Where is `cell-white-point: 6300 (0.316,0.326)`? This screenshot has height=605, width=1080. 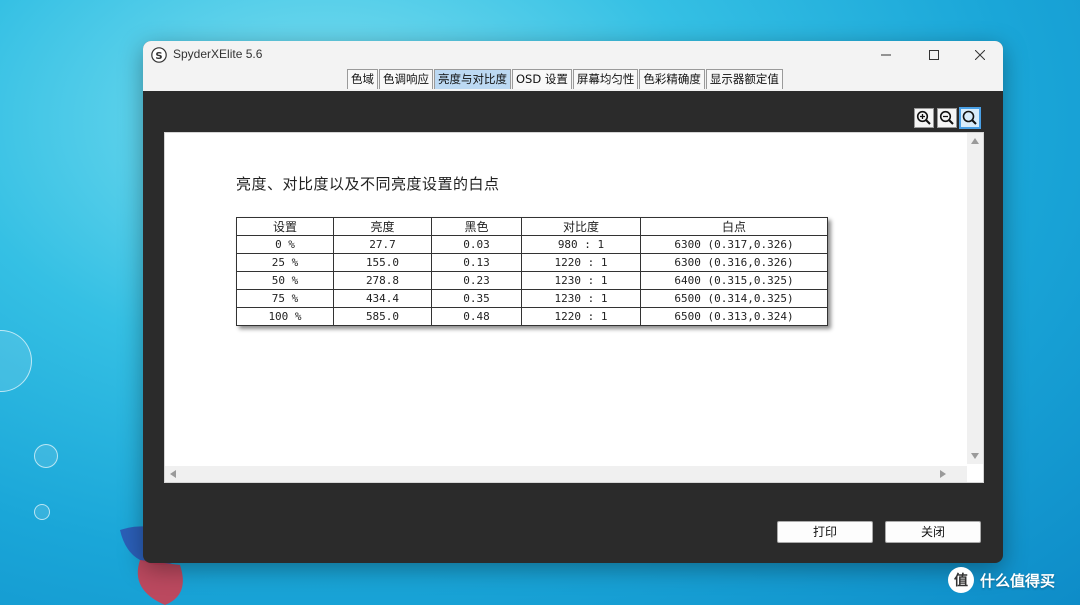
cell-white-point: 6300 (0.316,0.326) is located at coordinates (734, 262).